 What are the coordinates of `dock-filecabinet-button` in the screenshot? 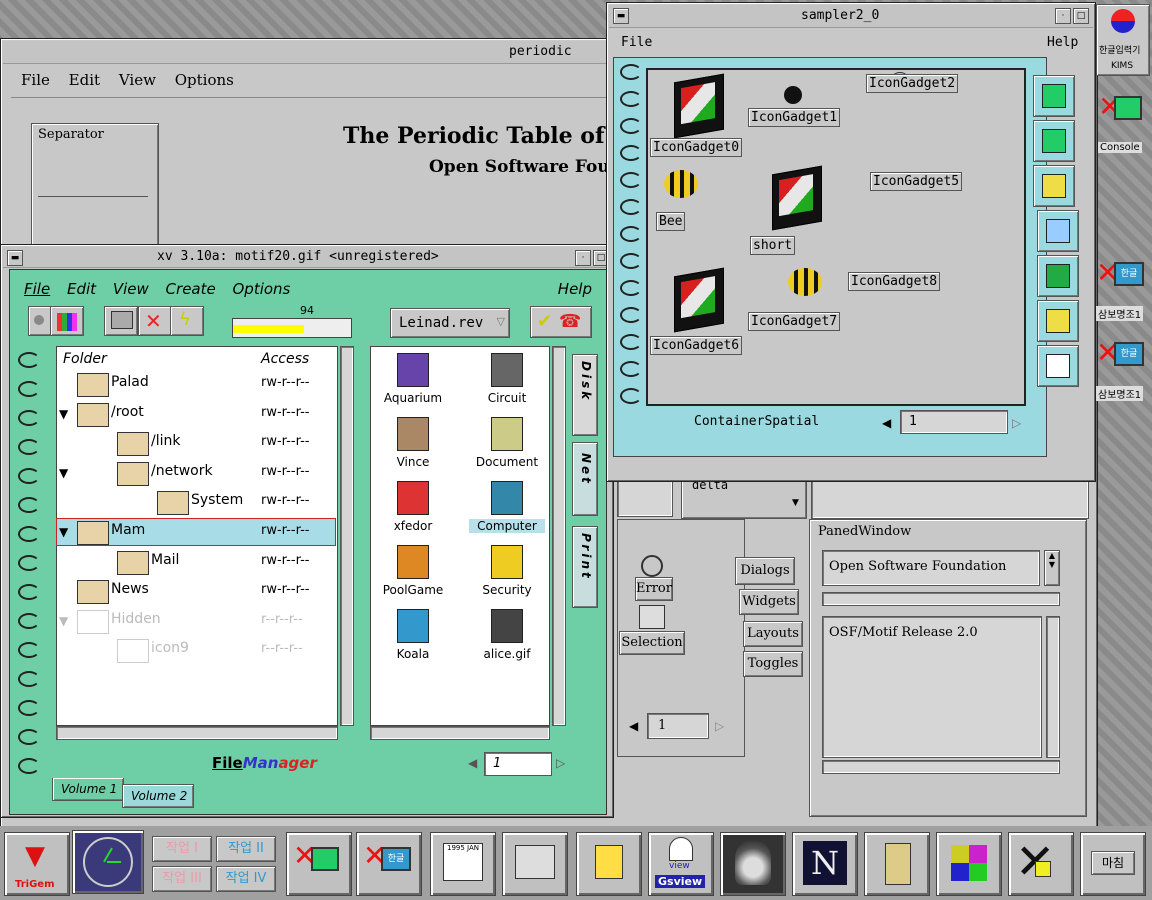 It's located at (897, 864).